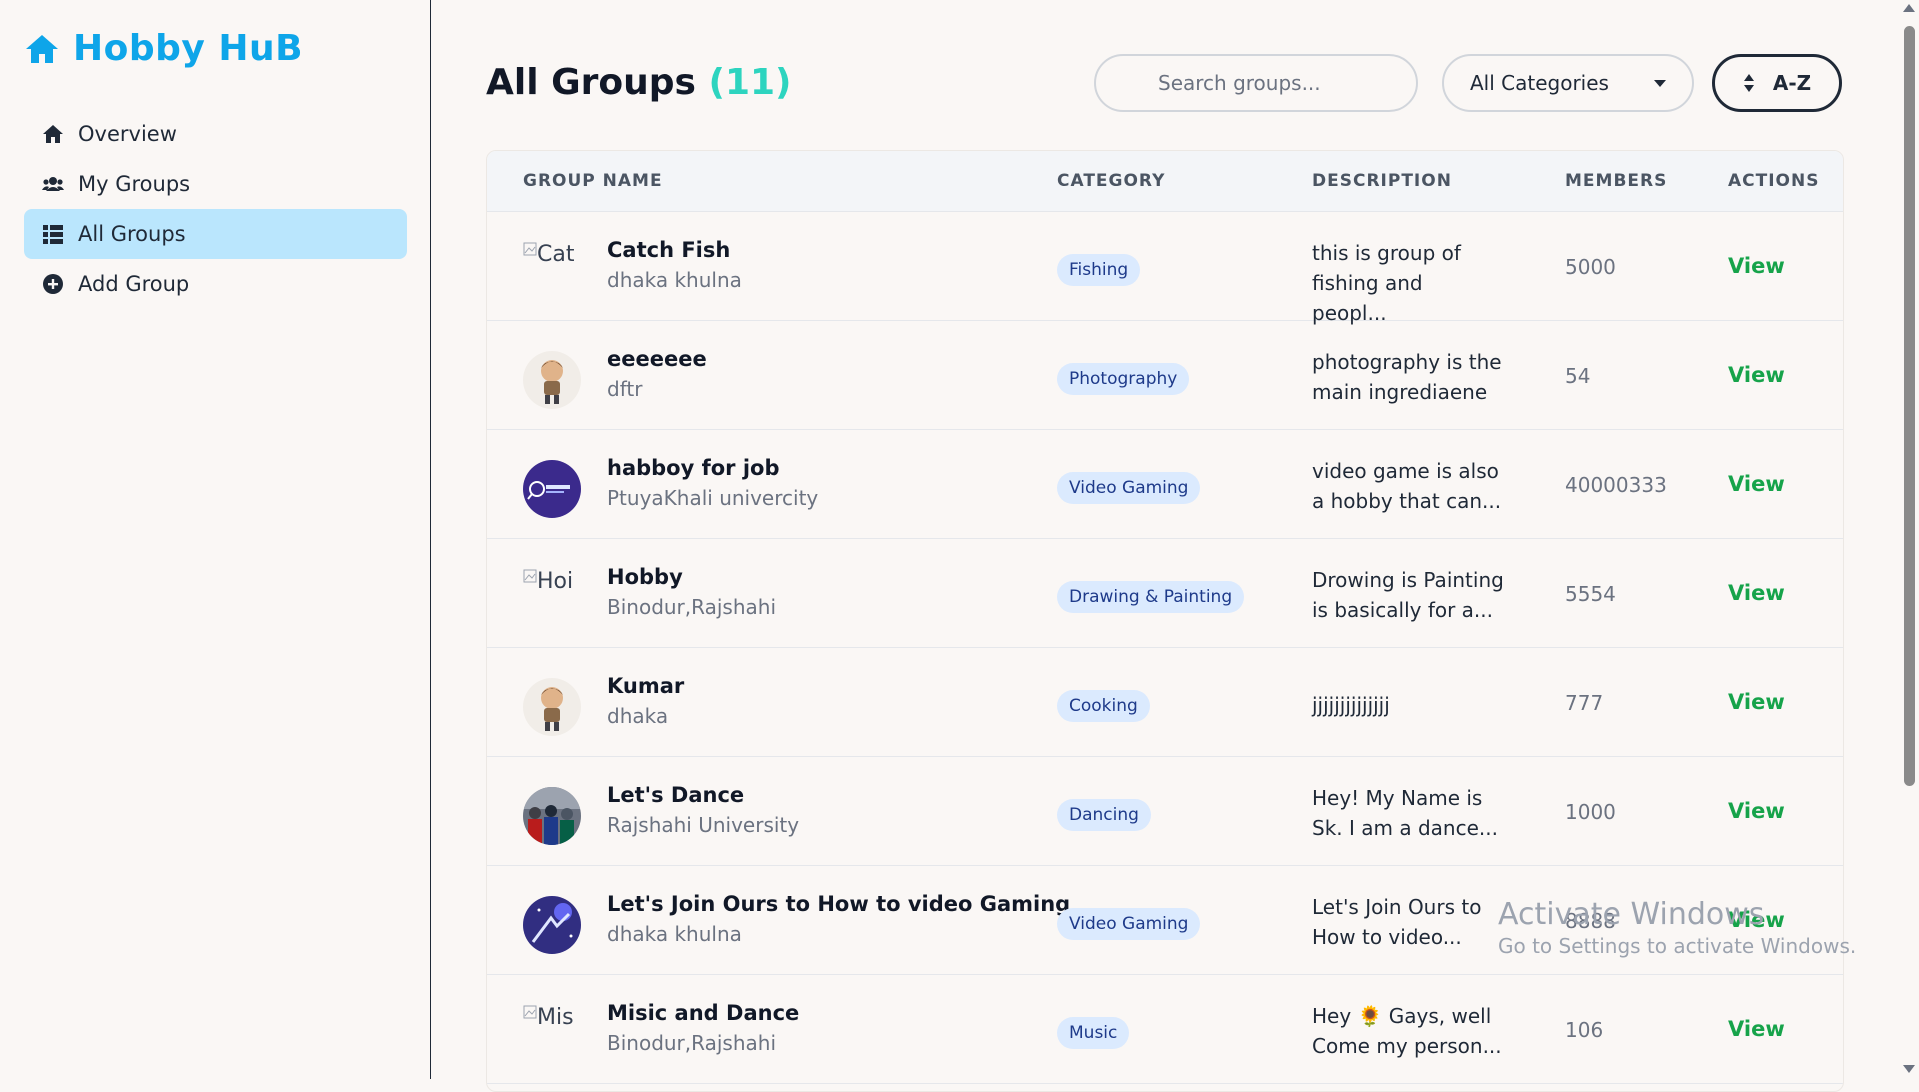  Describe the element at coordinates (53, 134) in the screenshot. I see `home-icon` at that location.